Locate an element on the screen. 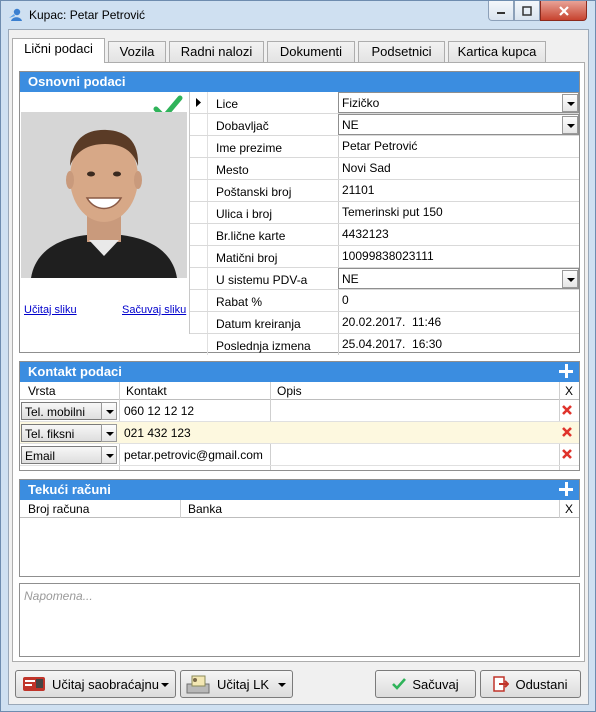 The height and width of the screenshot is (712, 596). load-registration-button: Učitaj saobraćajnu is located at coordinates (95, 684).